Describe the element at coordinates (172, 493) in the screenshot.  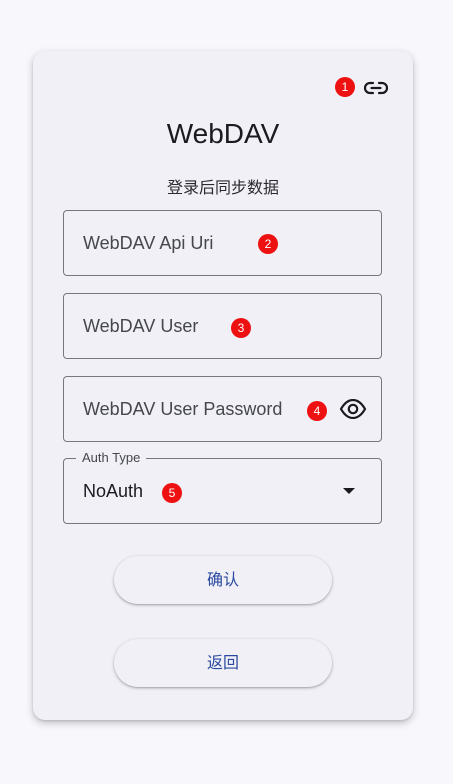
I see `annotation-badge-5: 5` at that location.